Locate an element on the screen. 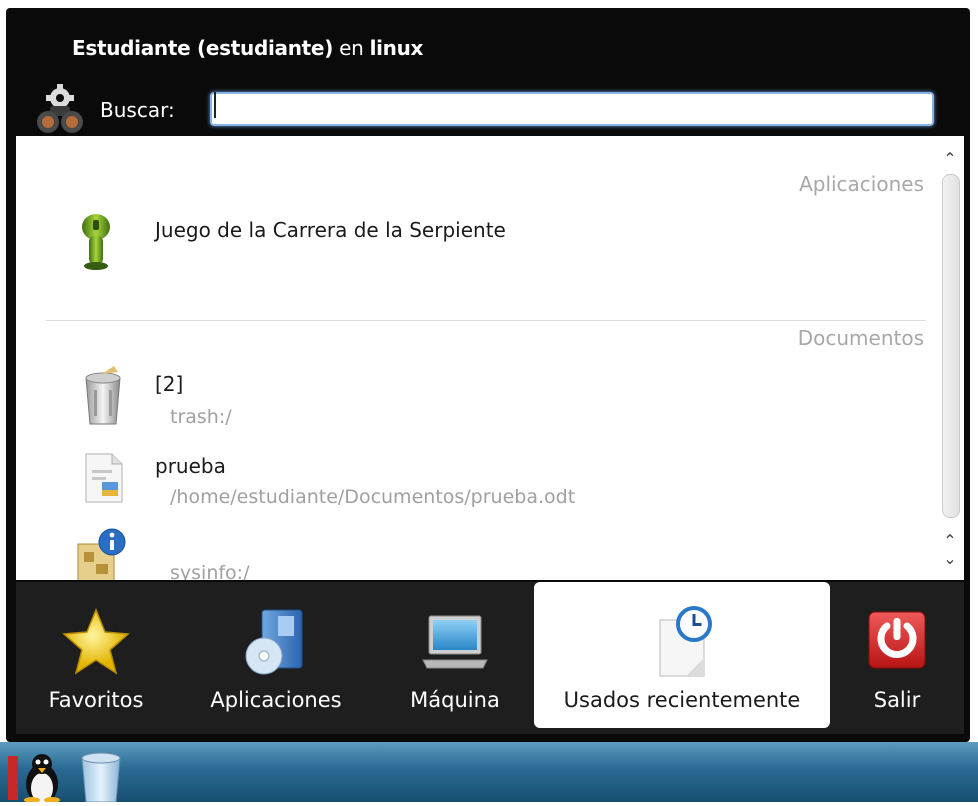 Image resolution: width=978 pixels, height=806 pixels. header-connector: en is located at coordinates (351, 48).